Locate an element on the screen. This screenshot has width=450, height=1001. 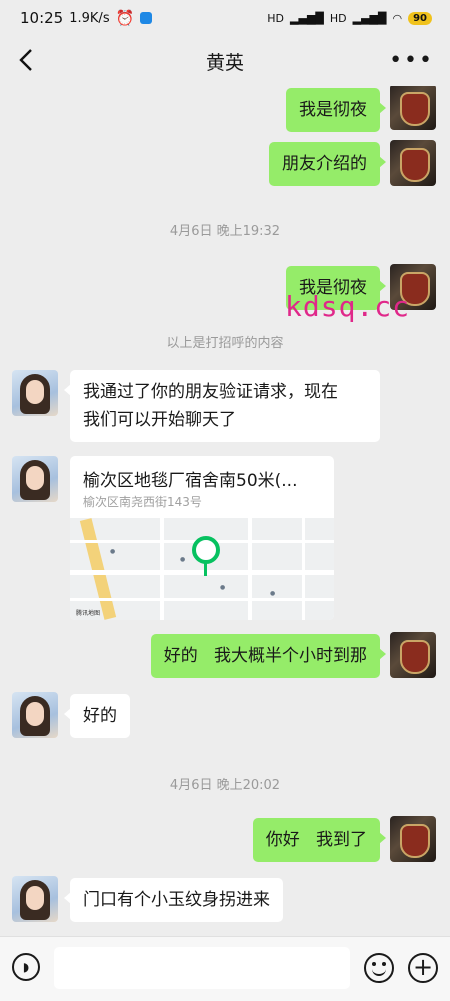
message-text: 我是彻夜 is located at coordinates (333, 110).